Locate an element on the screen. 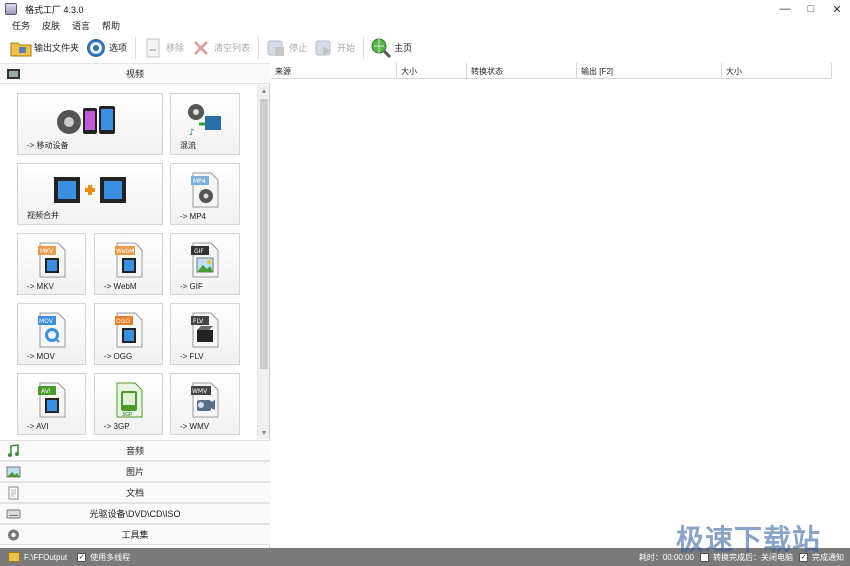  stop-button: 停止 is located at coordinates (286, 48).